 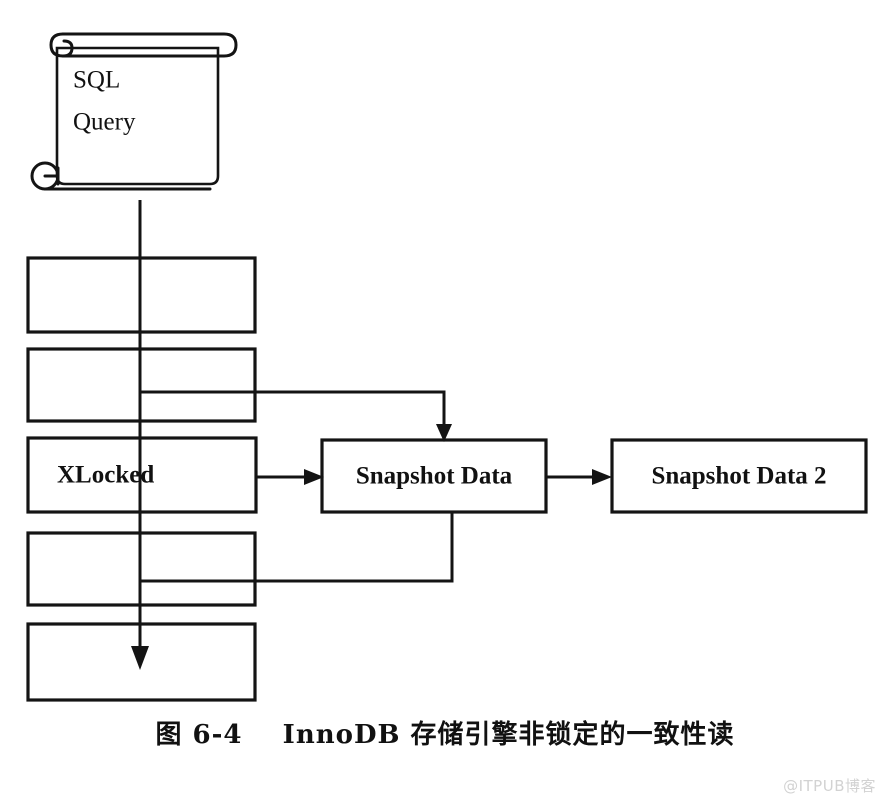 I want to click on snapshot-data-2-label: Snapshot Data 2, so click(x=738, y=476).